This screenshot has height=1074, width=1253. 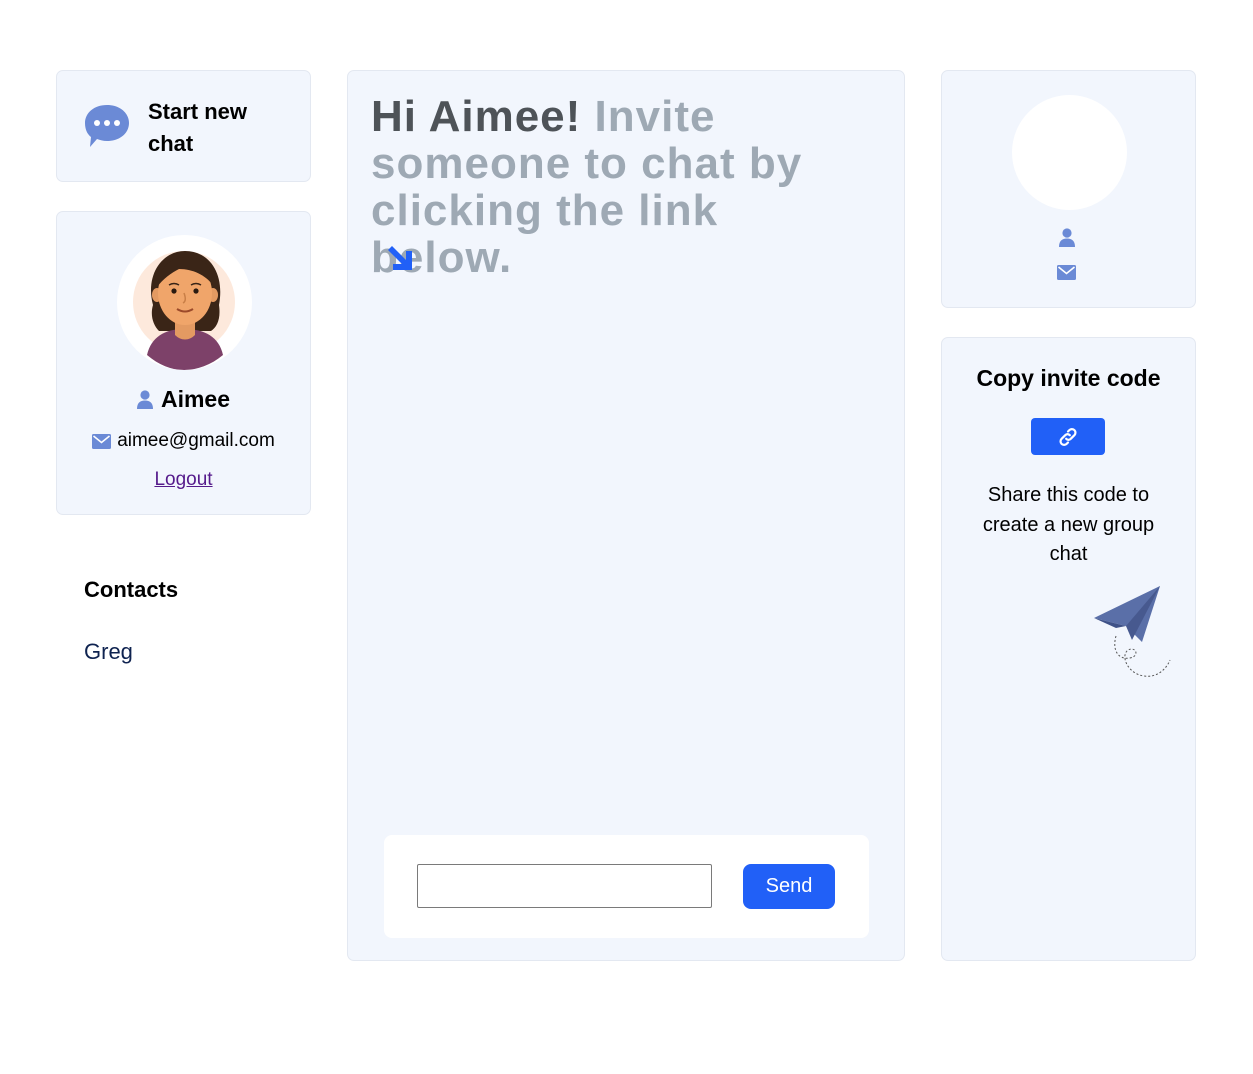 What do you see at coordinates (195, 399) in the screenshot?
I see `profile-name: Aimee` at bounding box center [195, 399].